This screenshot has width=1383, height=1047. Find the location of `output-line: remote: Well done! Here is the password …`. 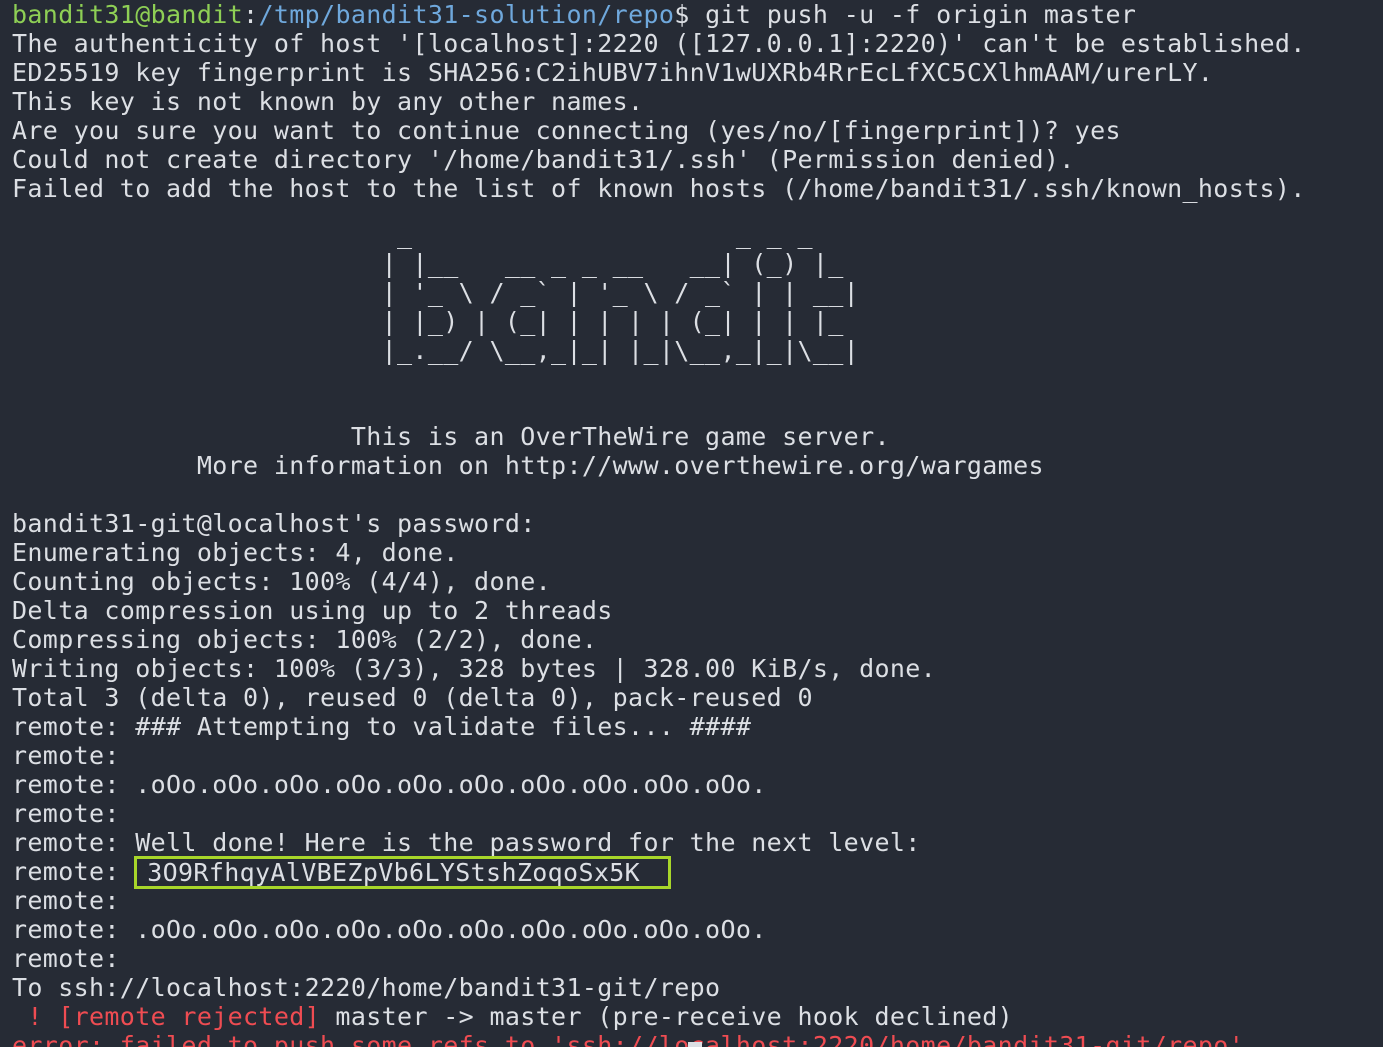

output-line: remote: Well done! Here is the password … is located at coordinates (466, 842).